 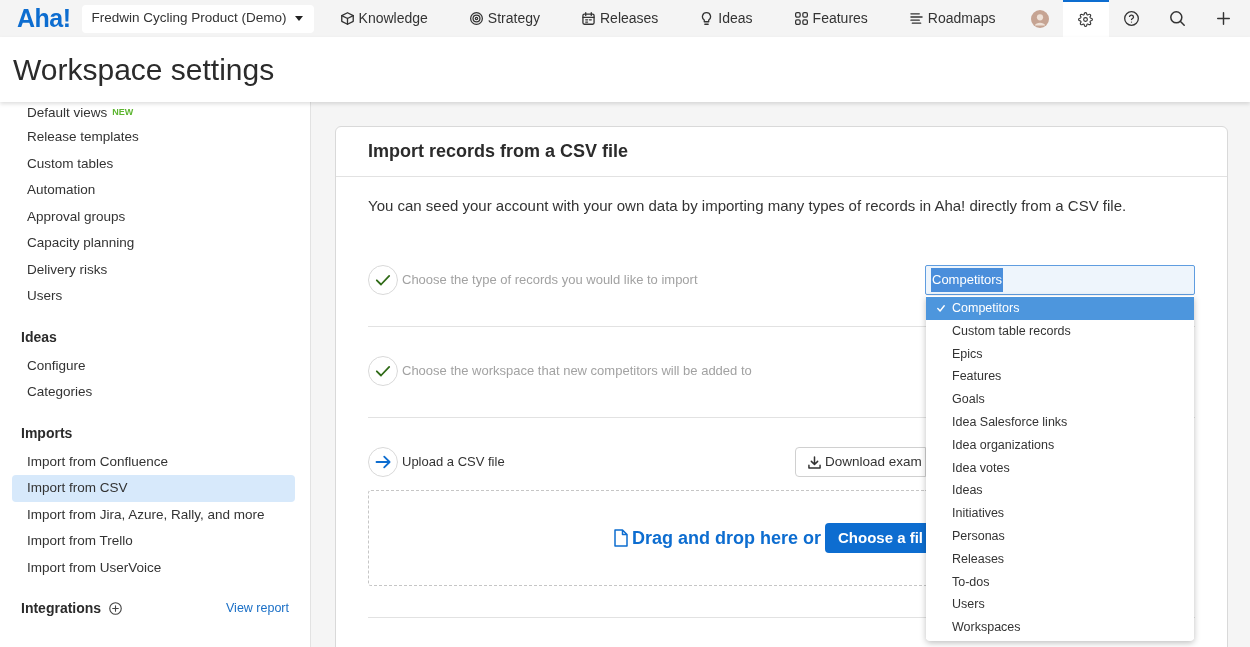 What do you see at coordinates (1060, 582) in the screenshot?
I see `dropdown-option: To-dos` at bounding box center [1060, 582].